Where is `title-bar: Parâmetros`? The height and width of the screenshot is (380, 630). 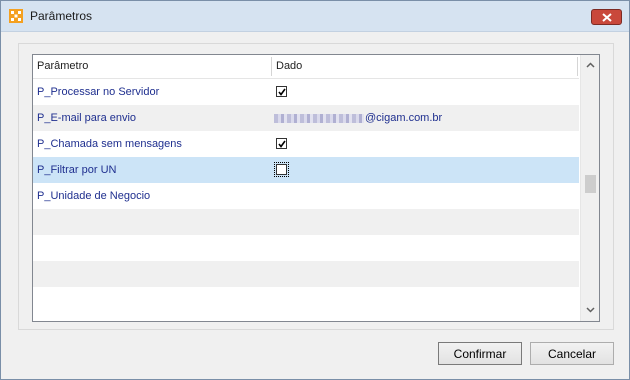
title-bar: Parâmetros is located at coordinates (315, 16).